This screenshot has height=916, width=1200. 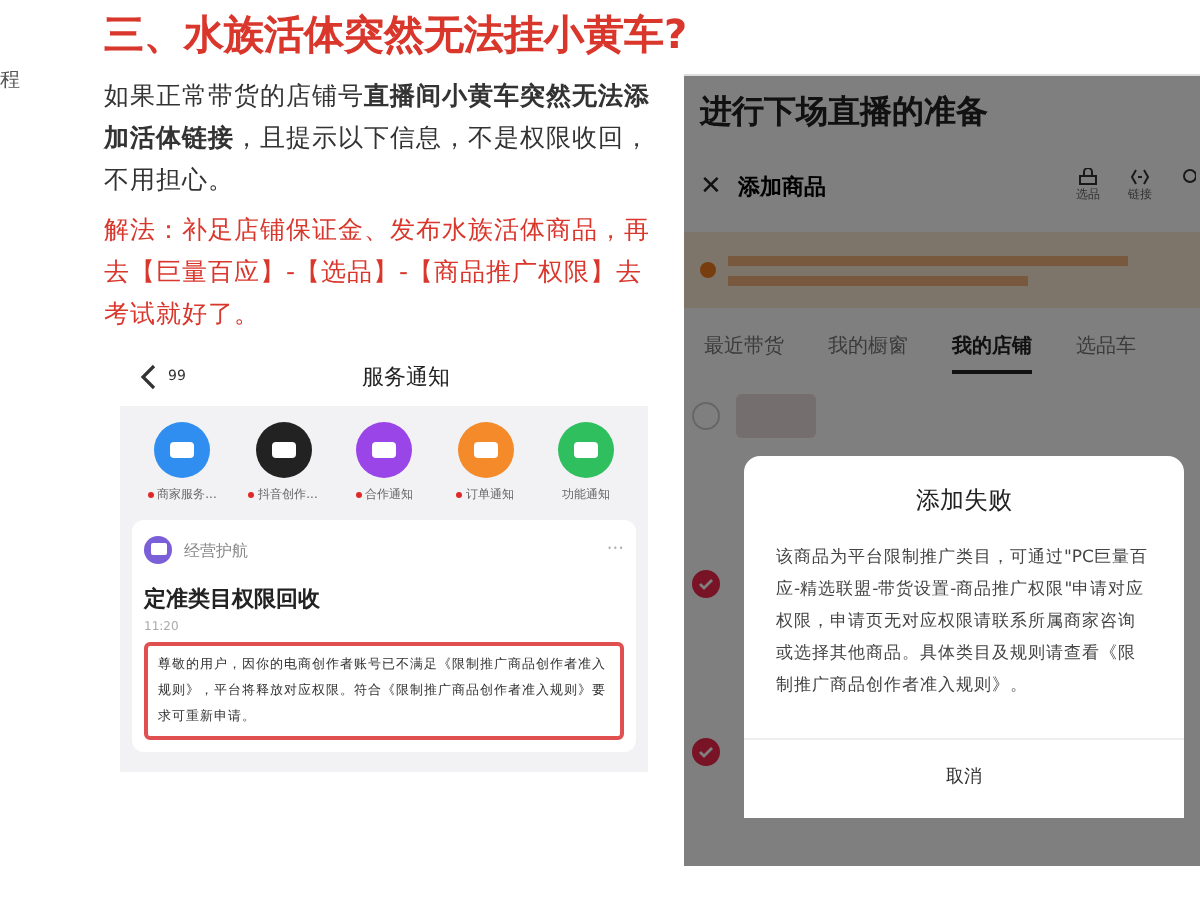 What do you see at coordinates (378, 272) in the screenshot?
I see `solution-text: 解法：补足店铺保证金、发布水族活体商品，再去【巨量百应】-【选品】-【商品推广权限】去考试就好了。` at bounding box center [378, 272].